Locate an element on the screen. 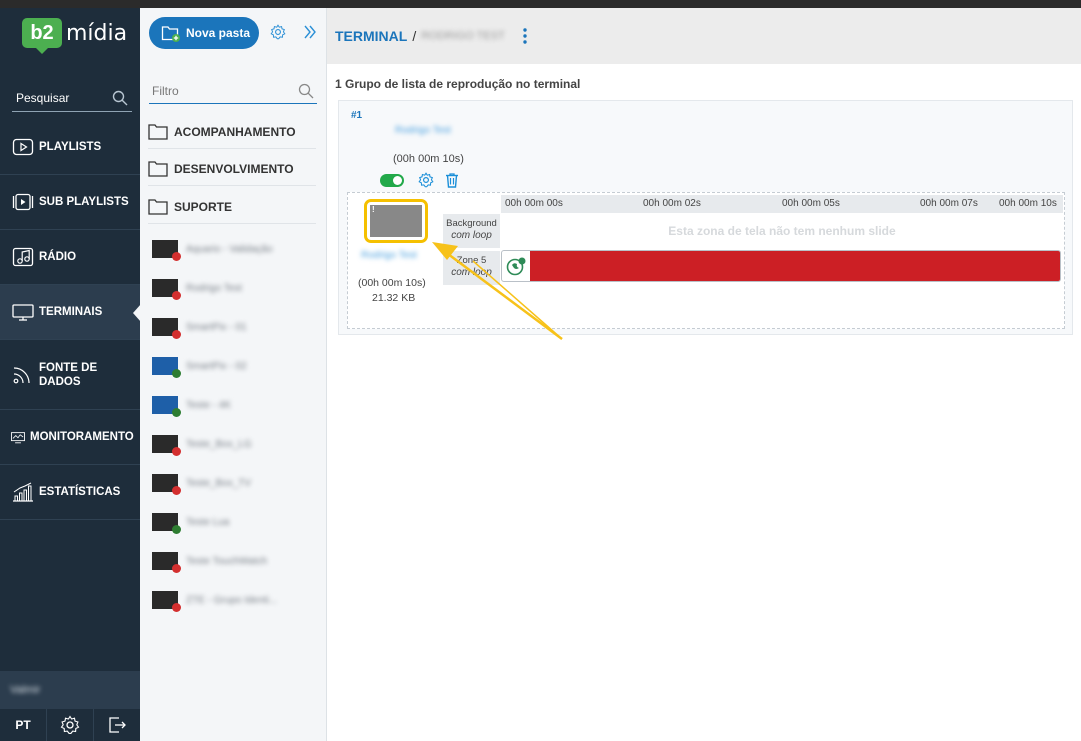 This screenshot has height=741, width=1081. playlist-item-thumbnail: ! is located at coordinates (396, 221).